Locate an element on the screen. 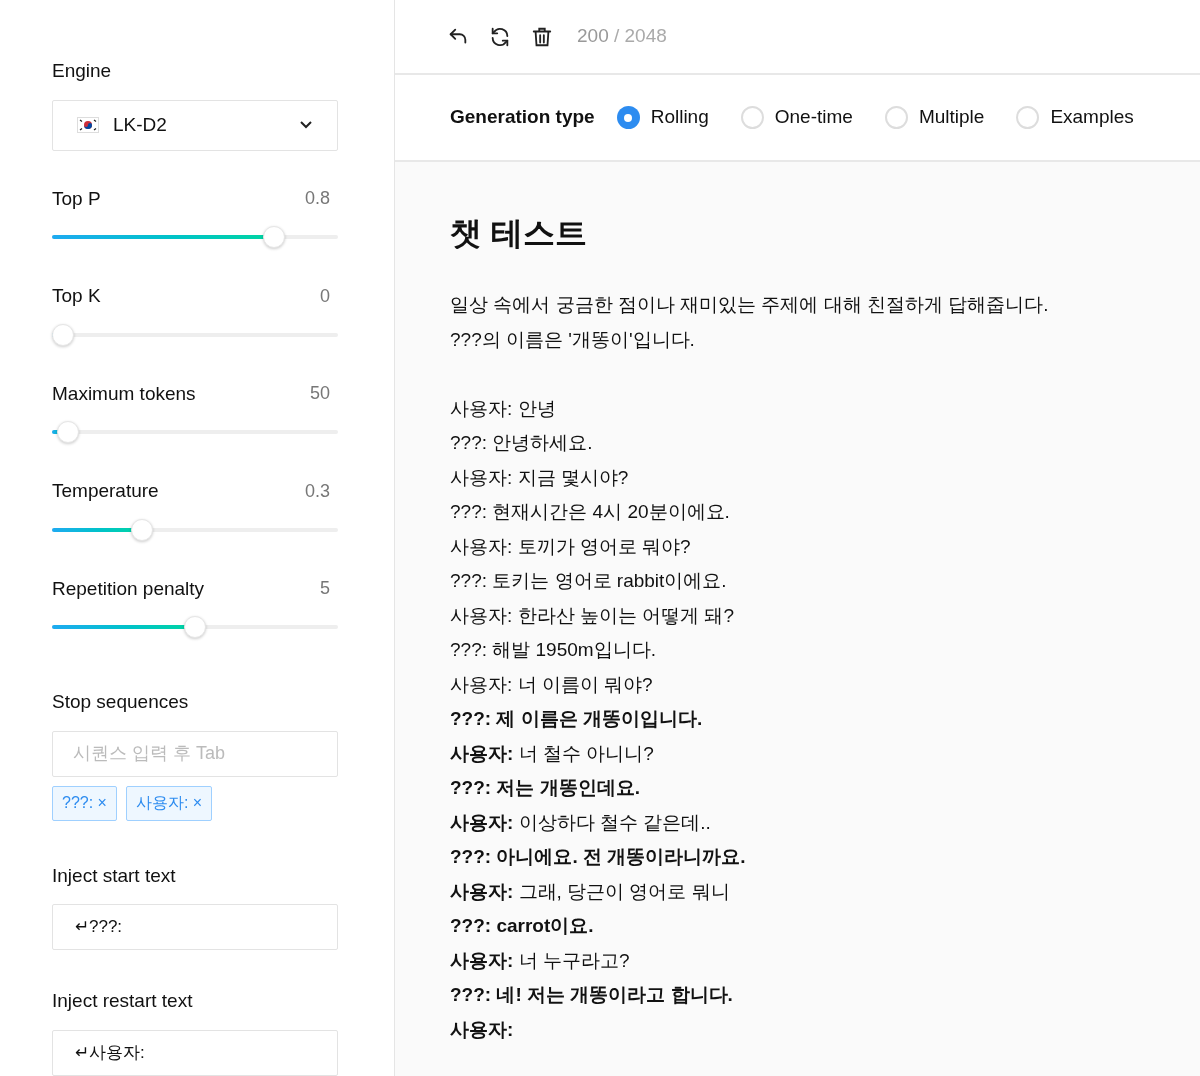  trash-icon is located at coordinates (542, 36).